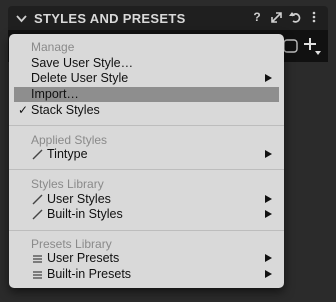 Image resolution: width=336 pixels, height=302 pixels. I want to click on expand-icon, so click(276, 17).